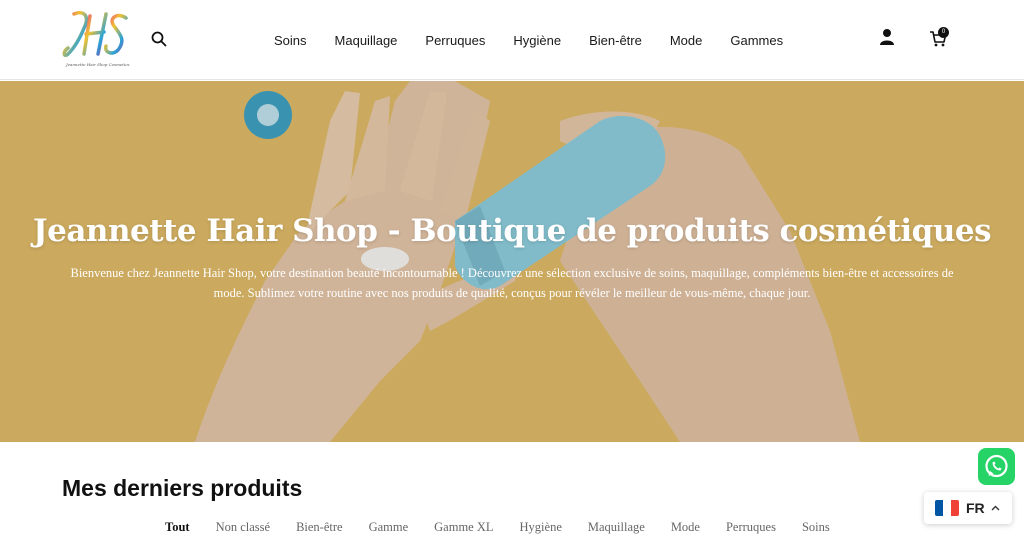  I want to click on language-switcher: FR, so click(968, 508).